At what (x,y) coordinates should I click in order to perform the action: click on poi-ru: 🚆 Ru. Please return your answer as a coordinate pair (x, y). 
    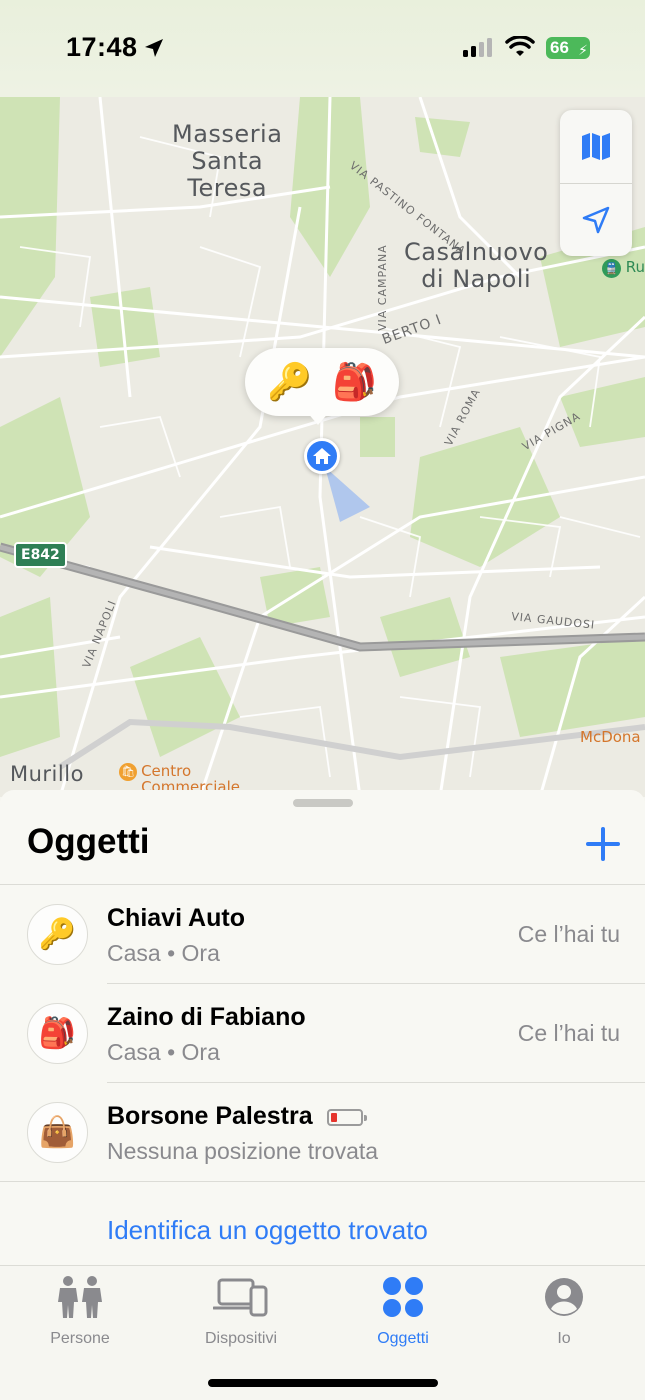
    Looking at the image, I should click on (623, 268).